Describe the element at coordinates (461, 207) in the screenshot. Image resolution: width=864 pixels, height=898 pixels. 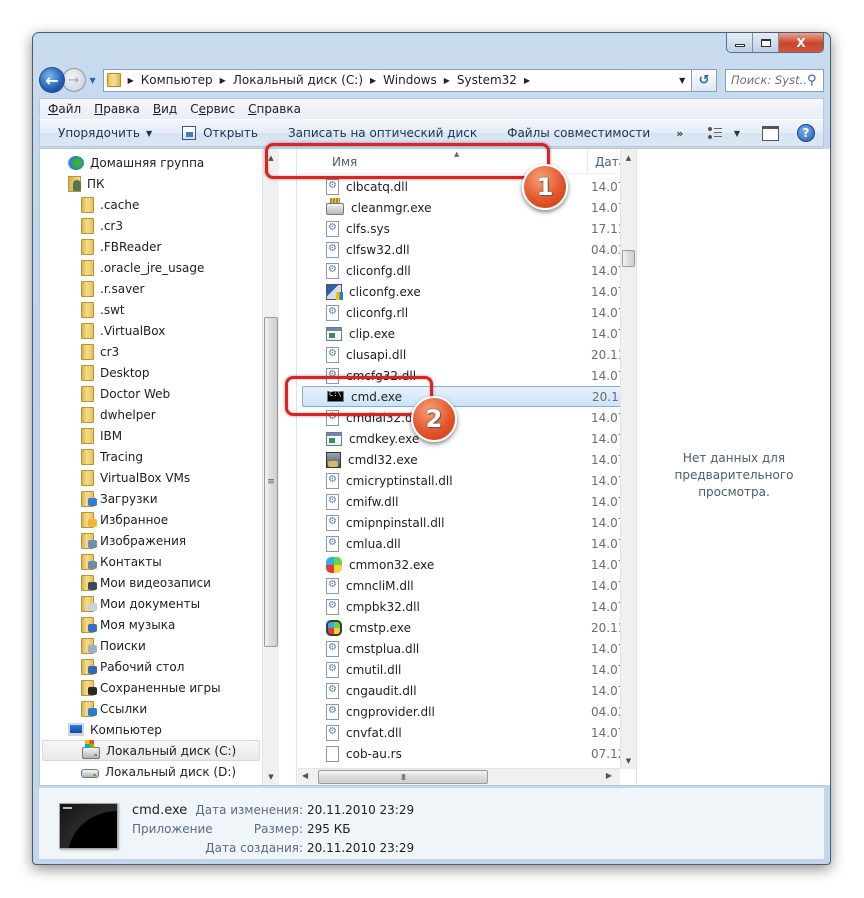
I see `file-row: cleanmgr.exe14.07.2009` at that location.